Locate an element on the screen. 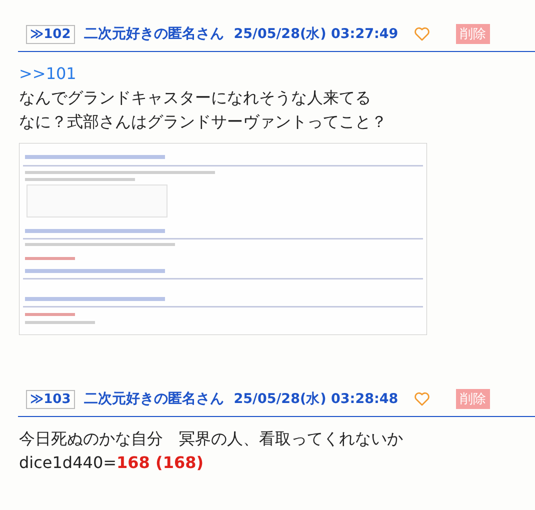  post-text: なんでグランドキャスターになれそうな人来てる is located at coordinates (195, 98).